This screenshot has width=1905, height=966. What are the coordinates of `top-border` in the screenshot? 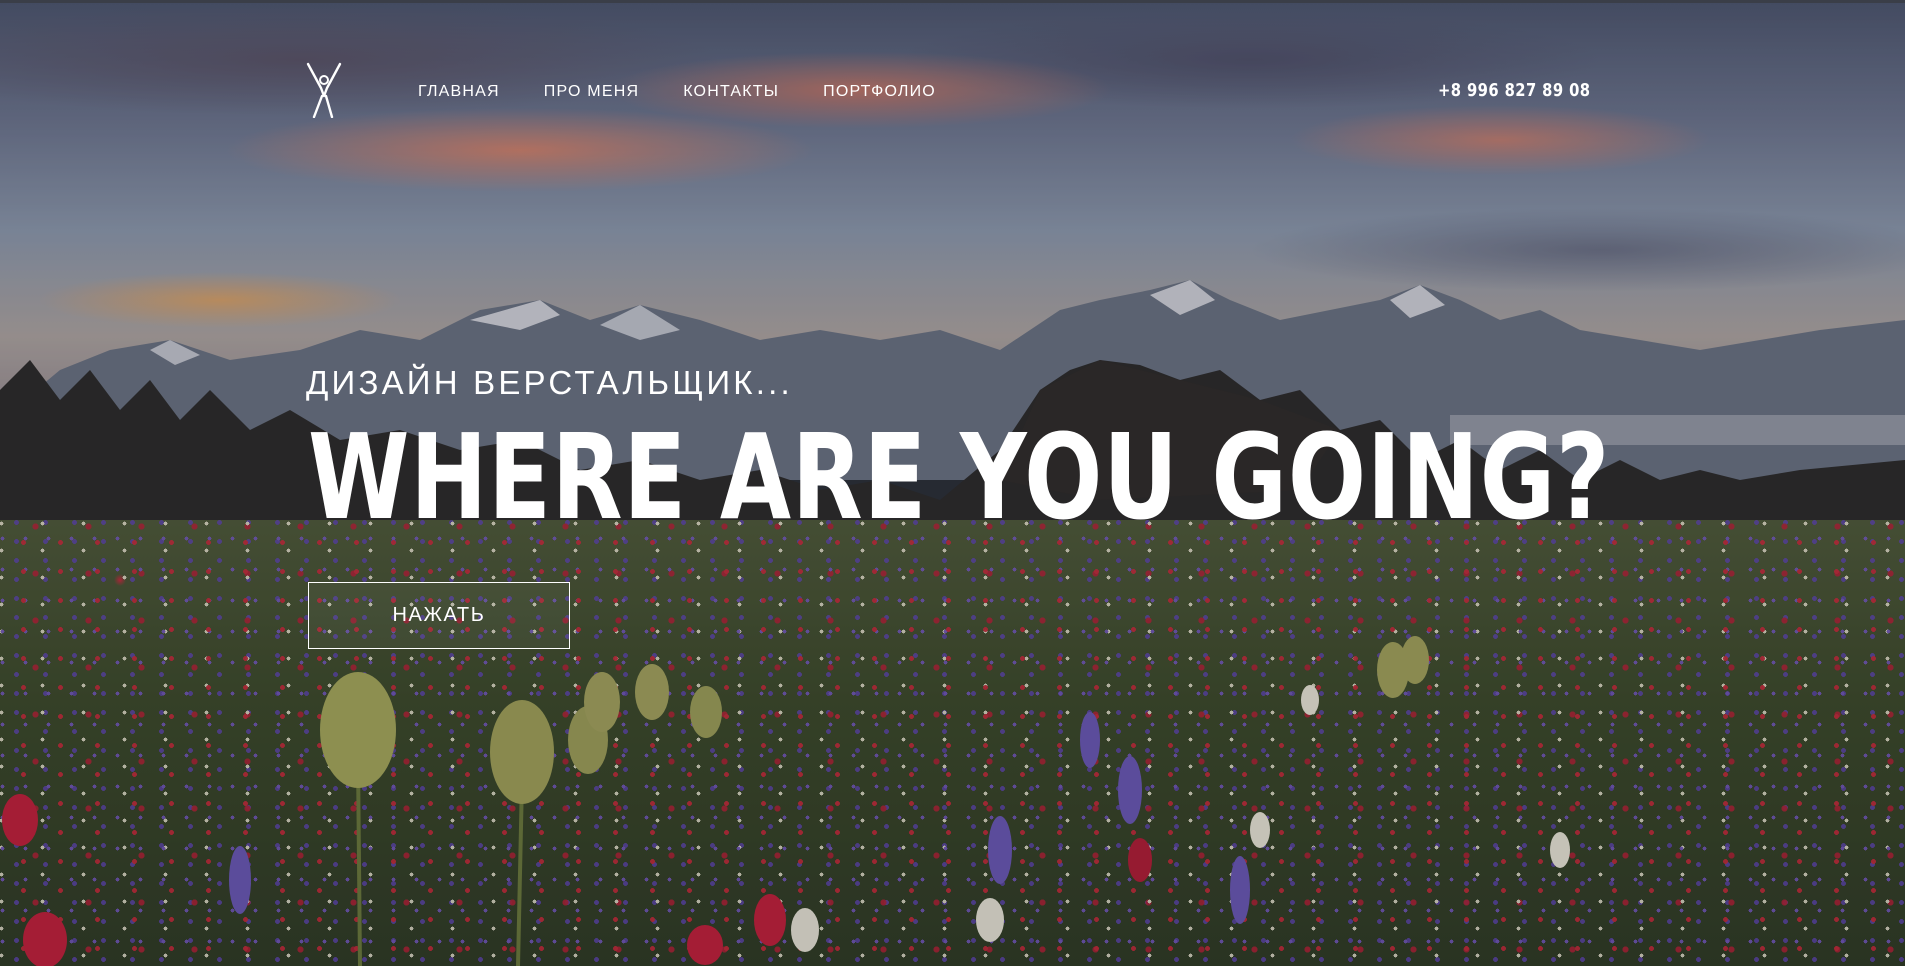 It's located at (952, 1).